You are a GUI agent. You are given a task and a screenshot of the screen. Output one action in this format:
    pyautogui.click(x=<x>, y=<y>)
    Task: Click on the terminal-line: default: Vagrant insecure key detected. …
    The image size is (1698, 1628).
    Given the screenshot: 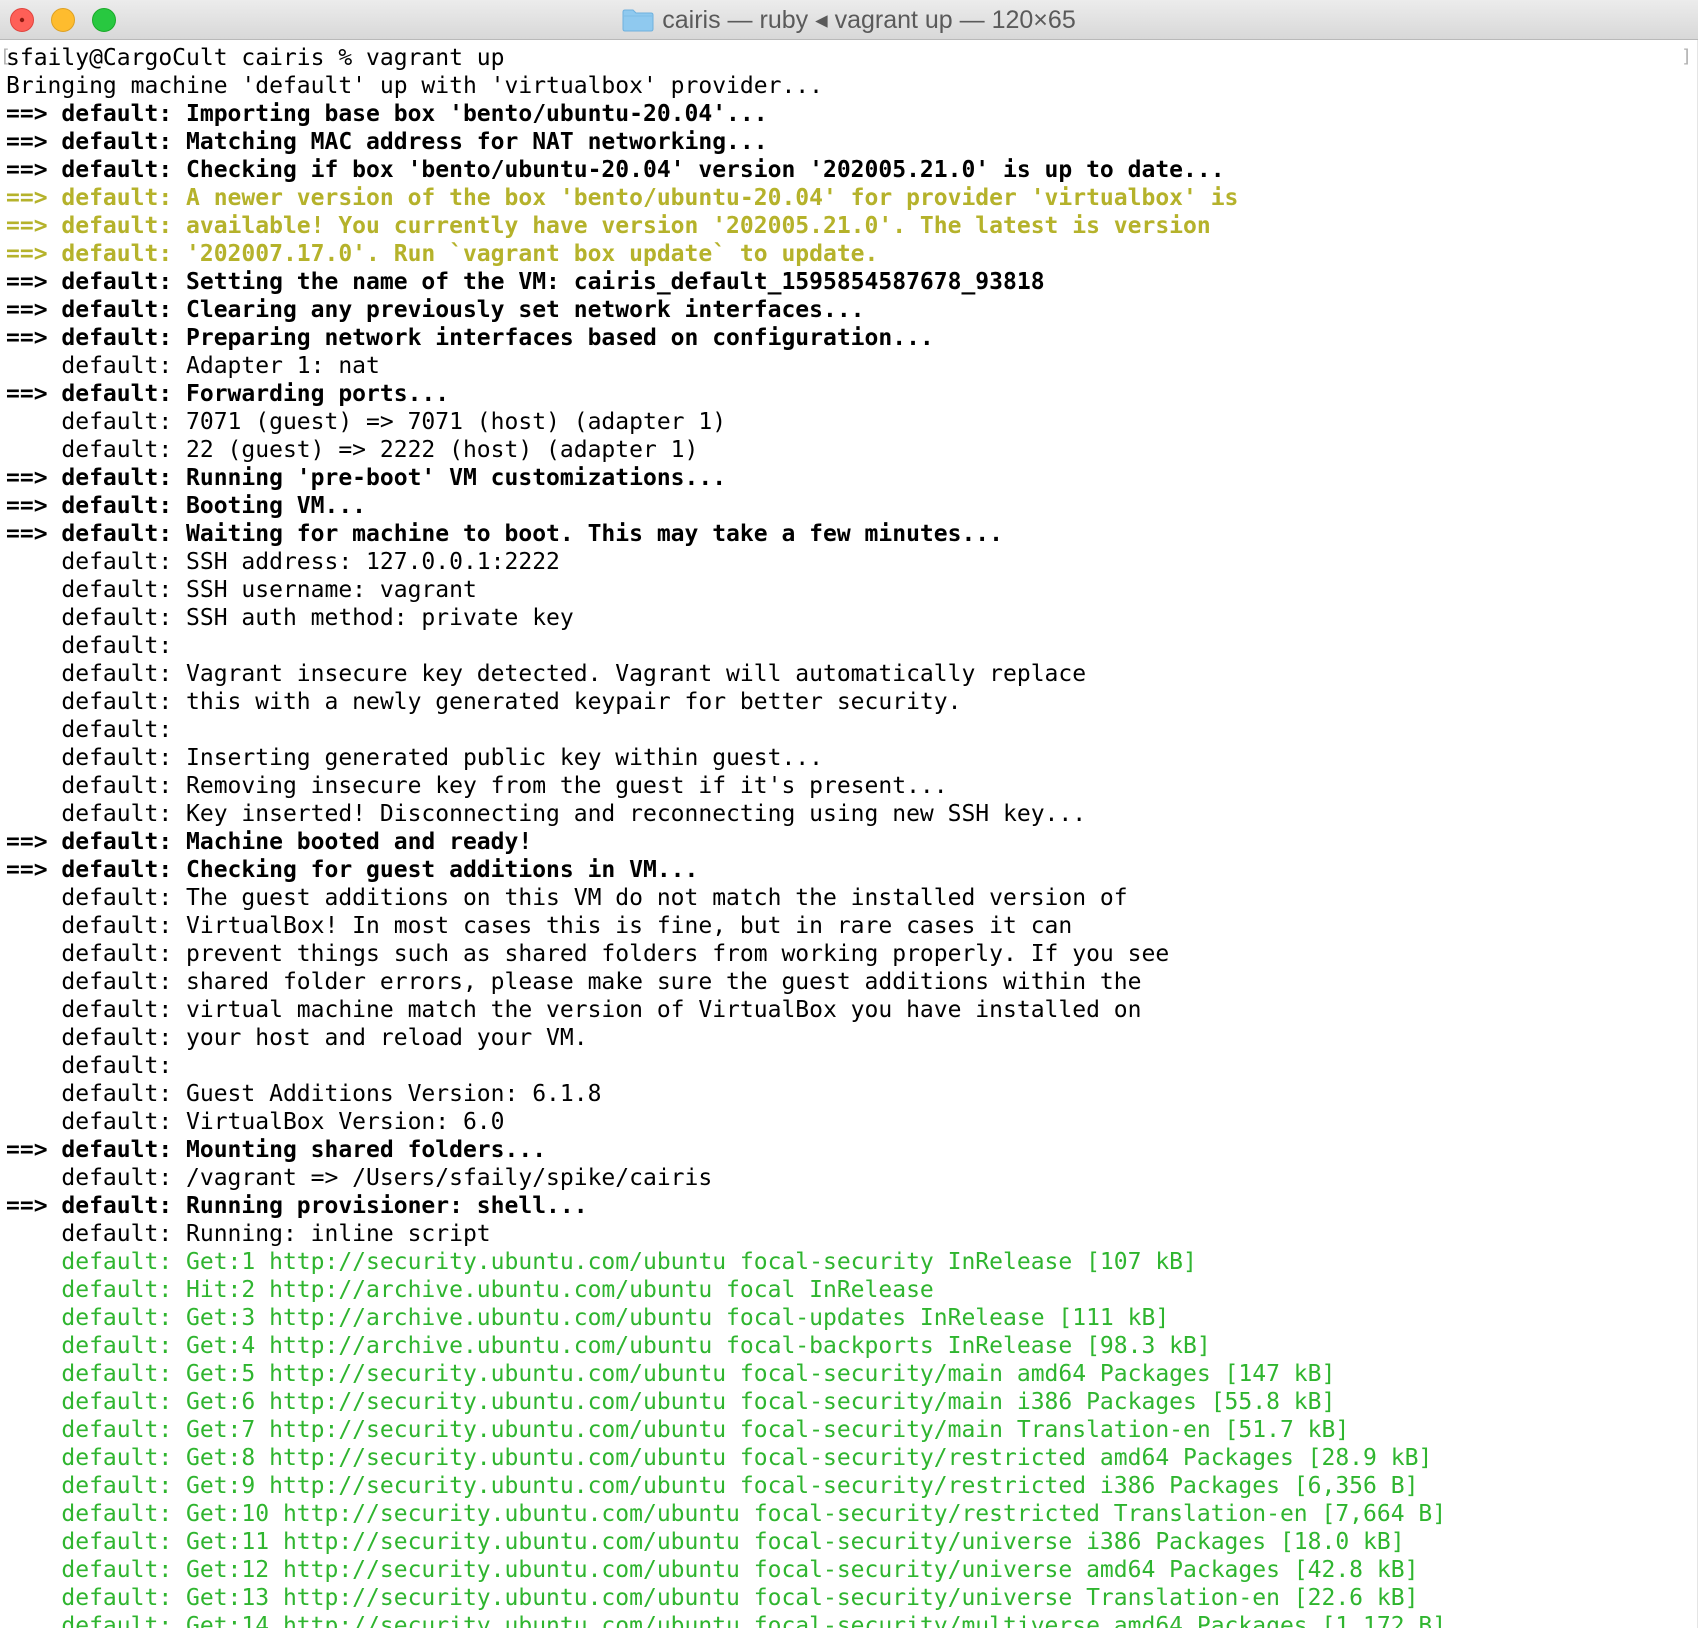 What is the action you would take?
    pyautogui.click(x=546, y=674)
    